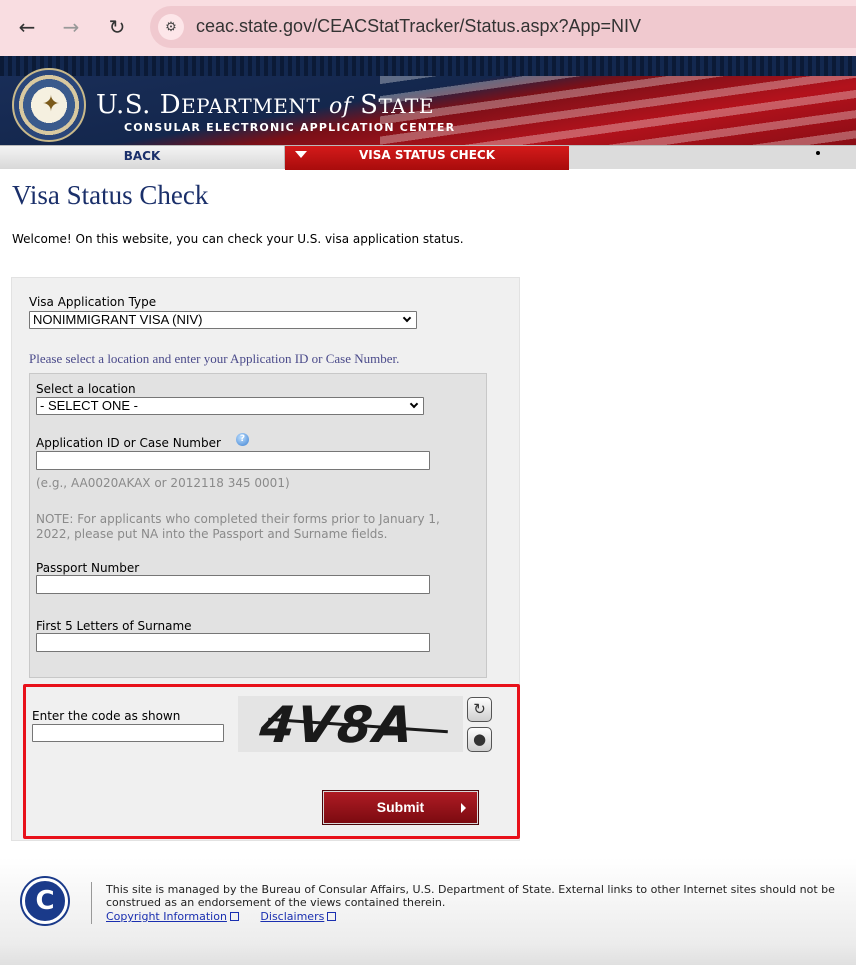 This screenshot has width=856, height=965. Describe the element at coordinates (463, 808) in the screenshot. I see `arrow-right-icon` at that location.